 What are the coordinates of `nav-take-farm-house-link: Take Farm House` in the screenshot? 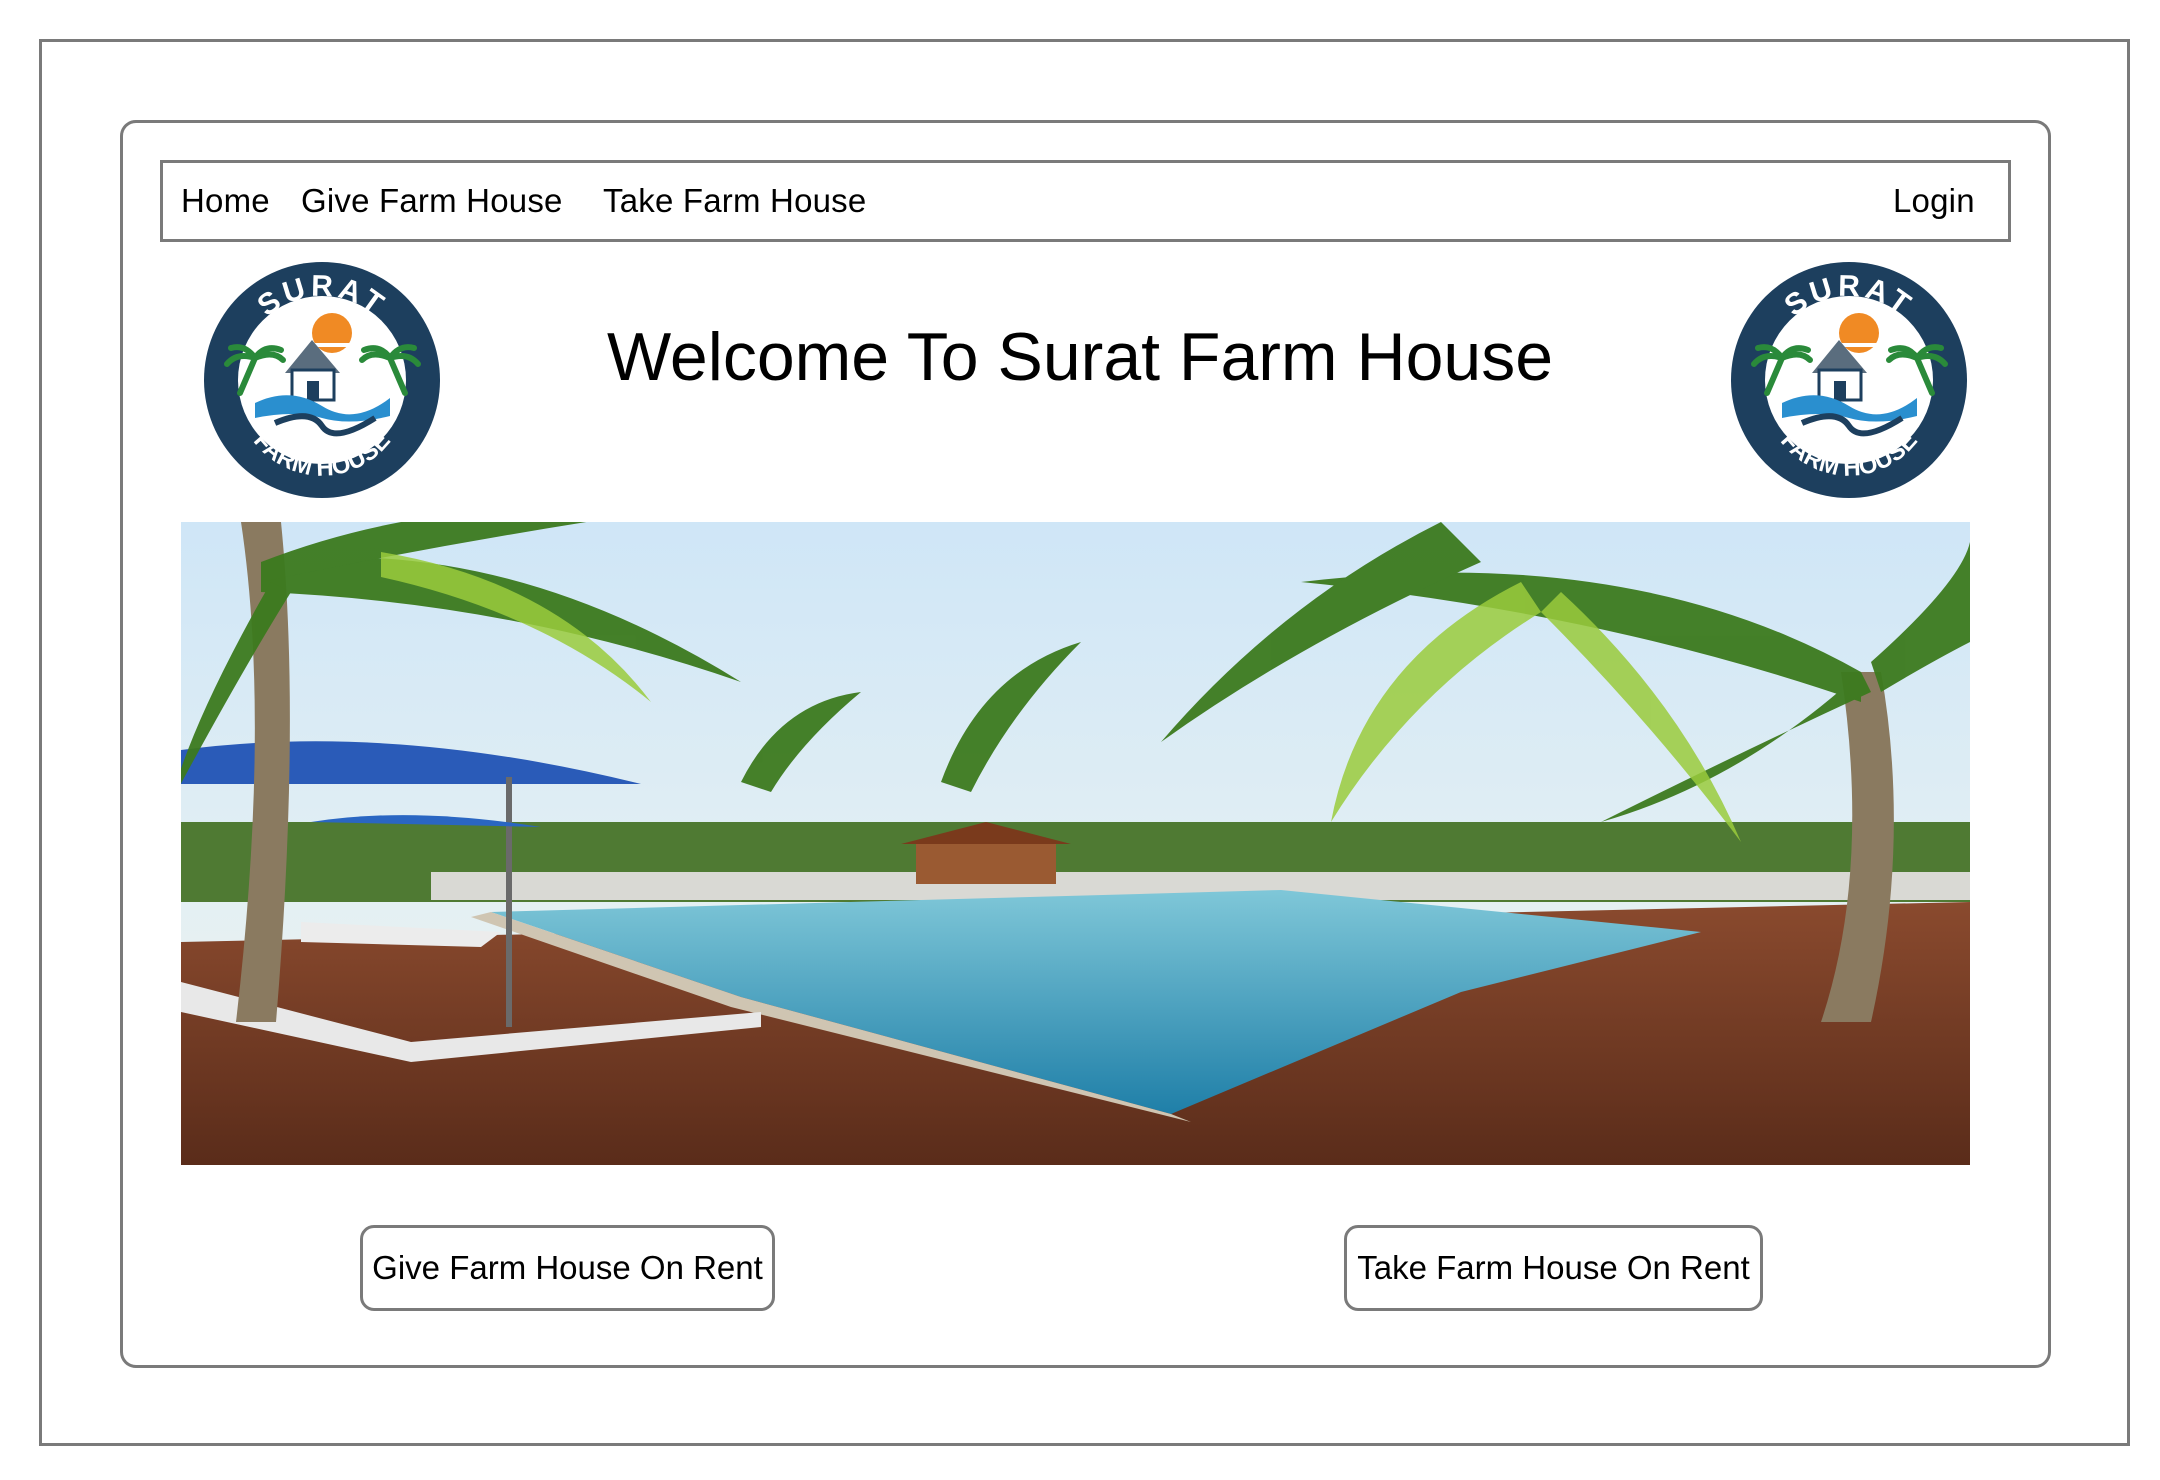 It's located at (734, 201).